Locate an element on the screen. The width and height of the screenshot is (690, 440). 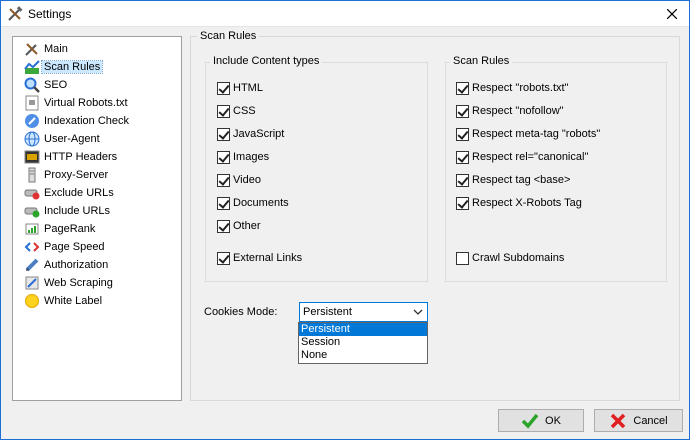
sidebar-item-proxy-server: Proxy-Server is located at coordinates (66, 175).